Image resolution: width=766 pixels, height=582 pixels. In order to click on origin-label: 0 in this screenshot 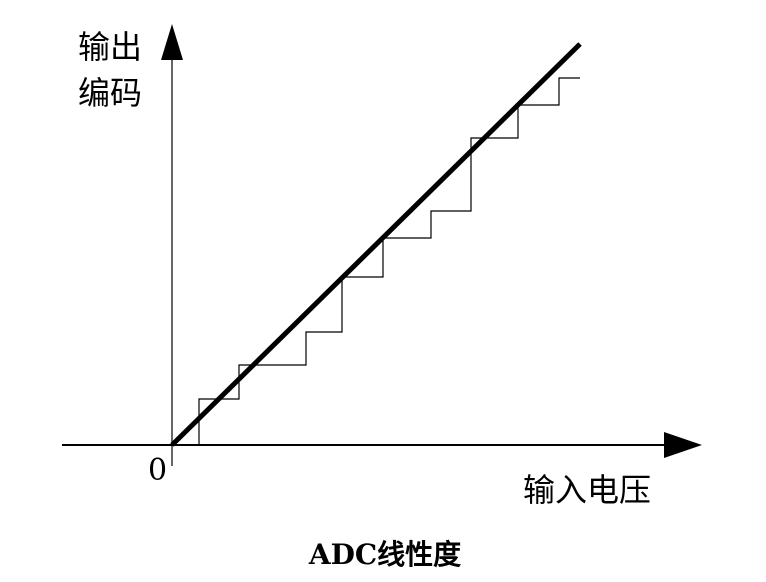, I will do `click(157, 470)`.